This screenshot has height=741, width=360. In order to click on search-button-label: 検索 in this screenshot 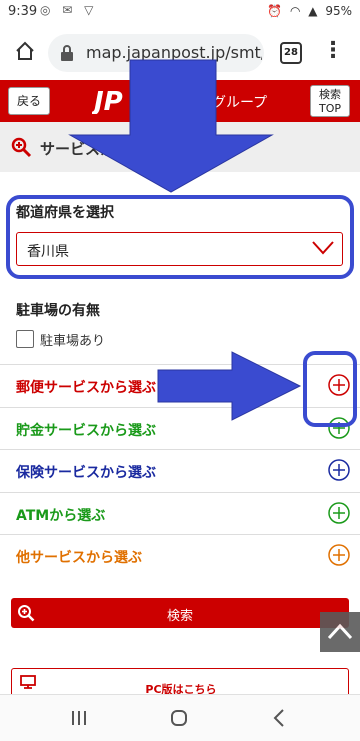, I will do `click(179, 616)`.